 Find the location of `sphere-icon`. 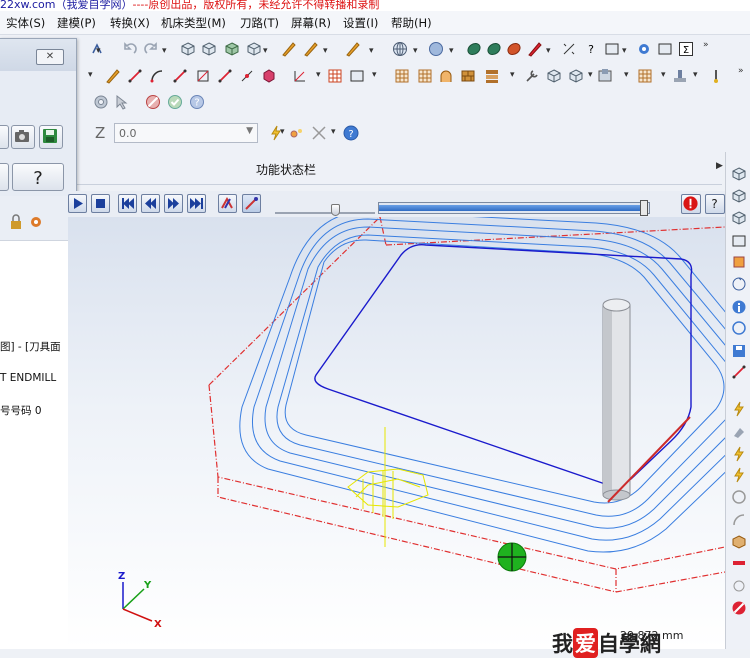

sphere-icon is located at coordinates (436, 49).